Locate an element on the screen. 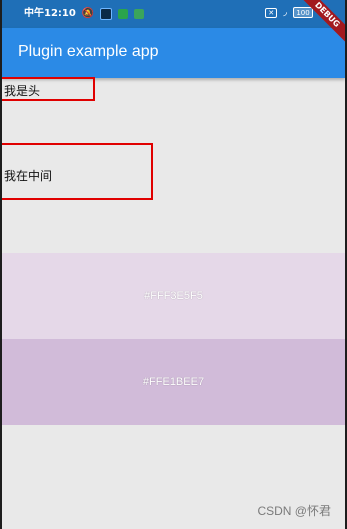 This screenshot has width=347, height=529. sim-off-icon: ✕ is located at coordinates (271, 12).